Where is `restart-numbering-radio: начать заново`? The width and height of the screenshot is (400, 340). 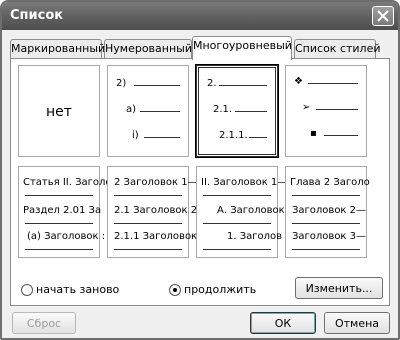 restart-numbering-radio: начать заново is located at coordinates (70, 289).